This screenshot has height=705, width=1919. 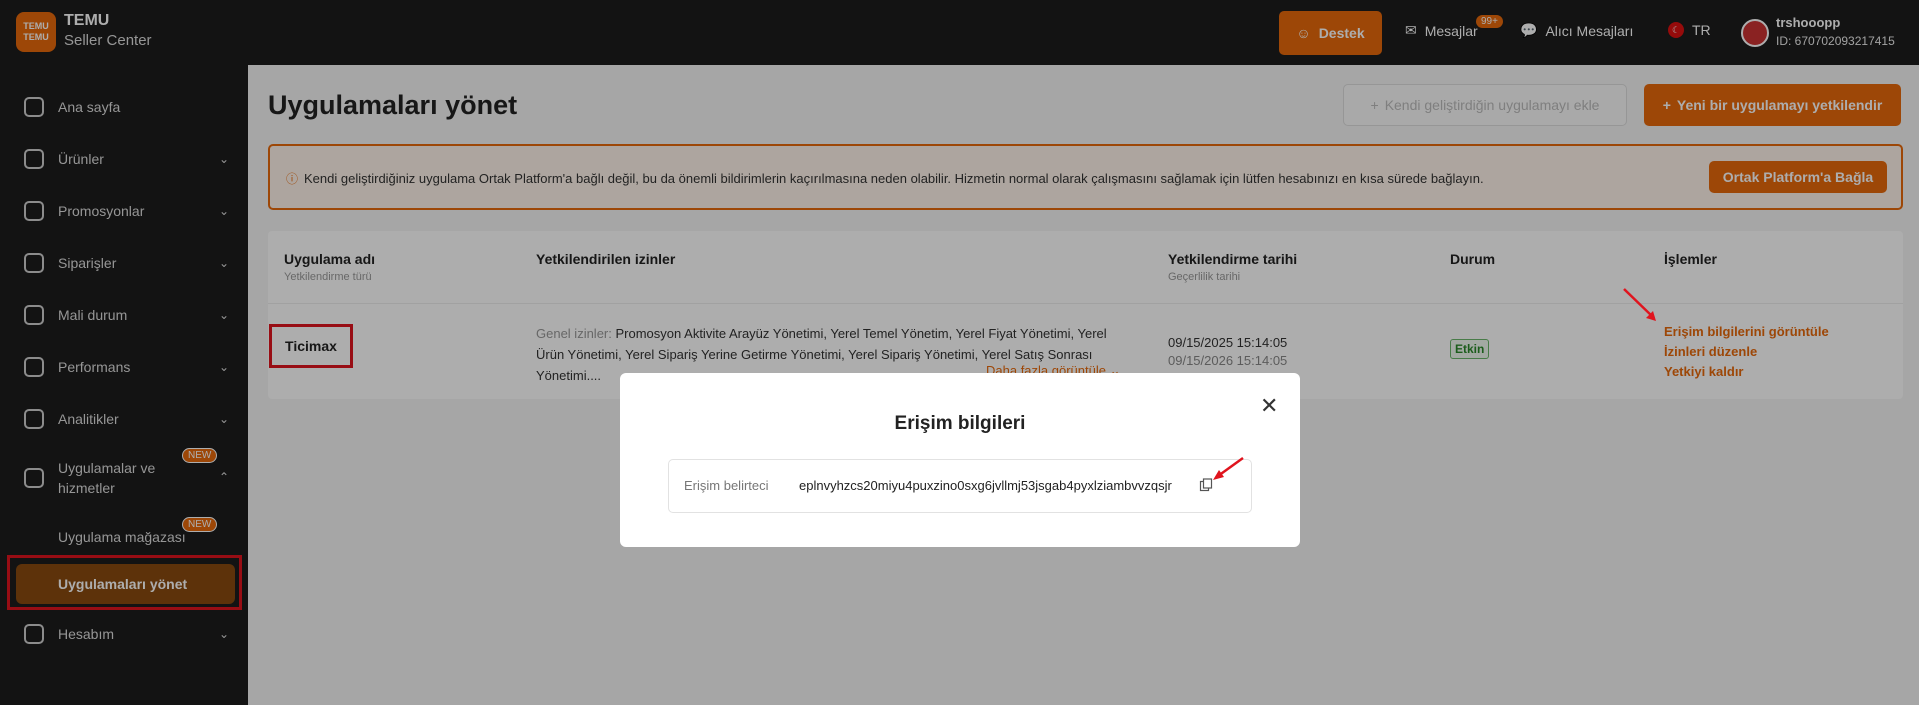 I want to click on dialog-title: Erişim bilgileri, so click(x=960, y=423).